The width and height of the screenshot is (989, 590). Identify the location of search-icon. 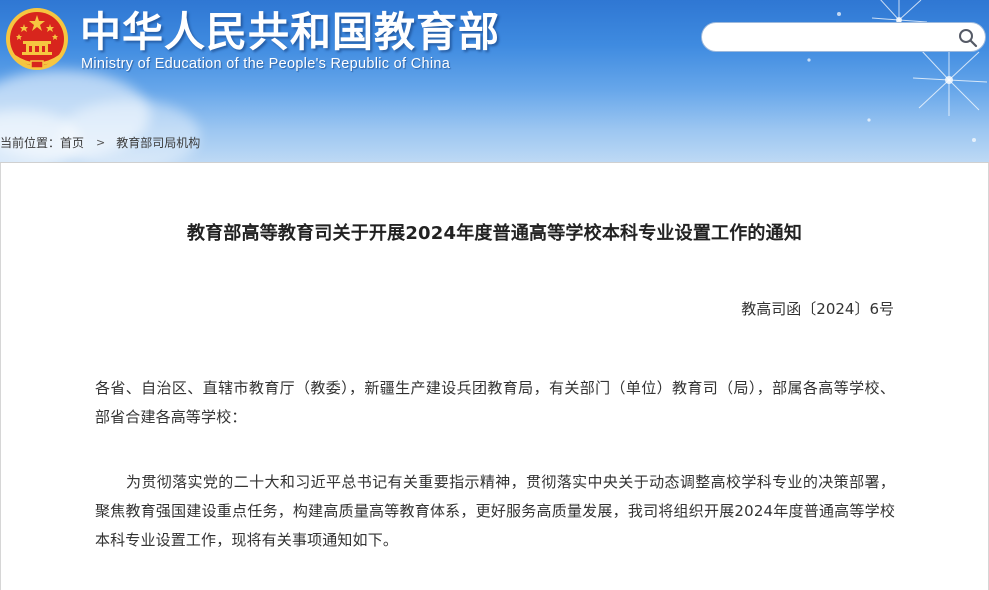
(968, 38).